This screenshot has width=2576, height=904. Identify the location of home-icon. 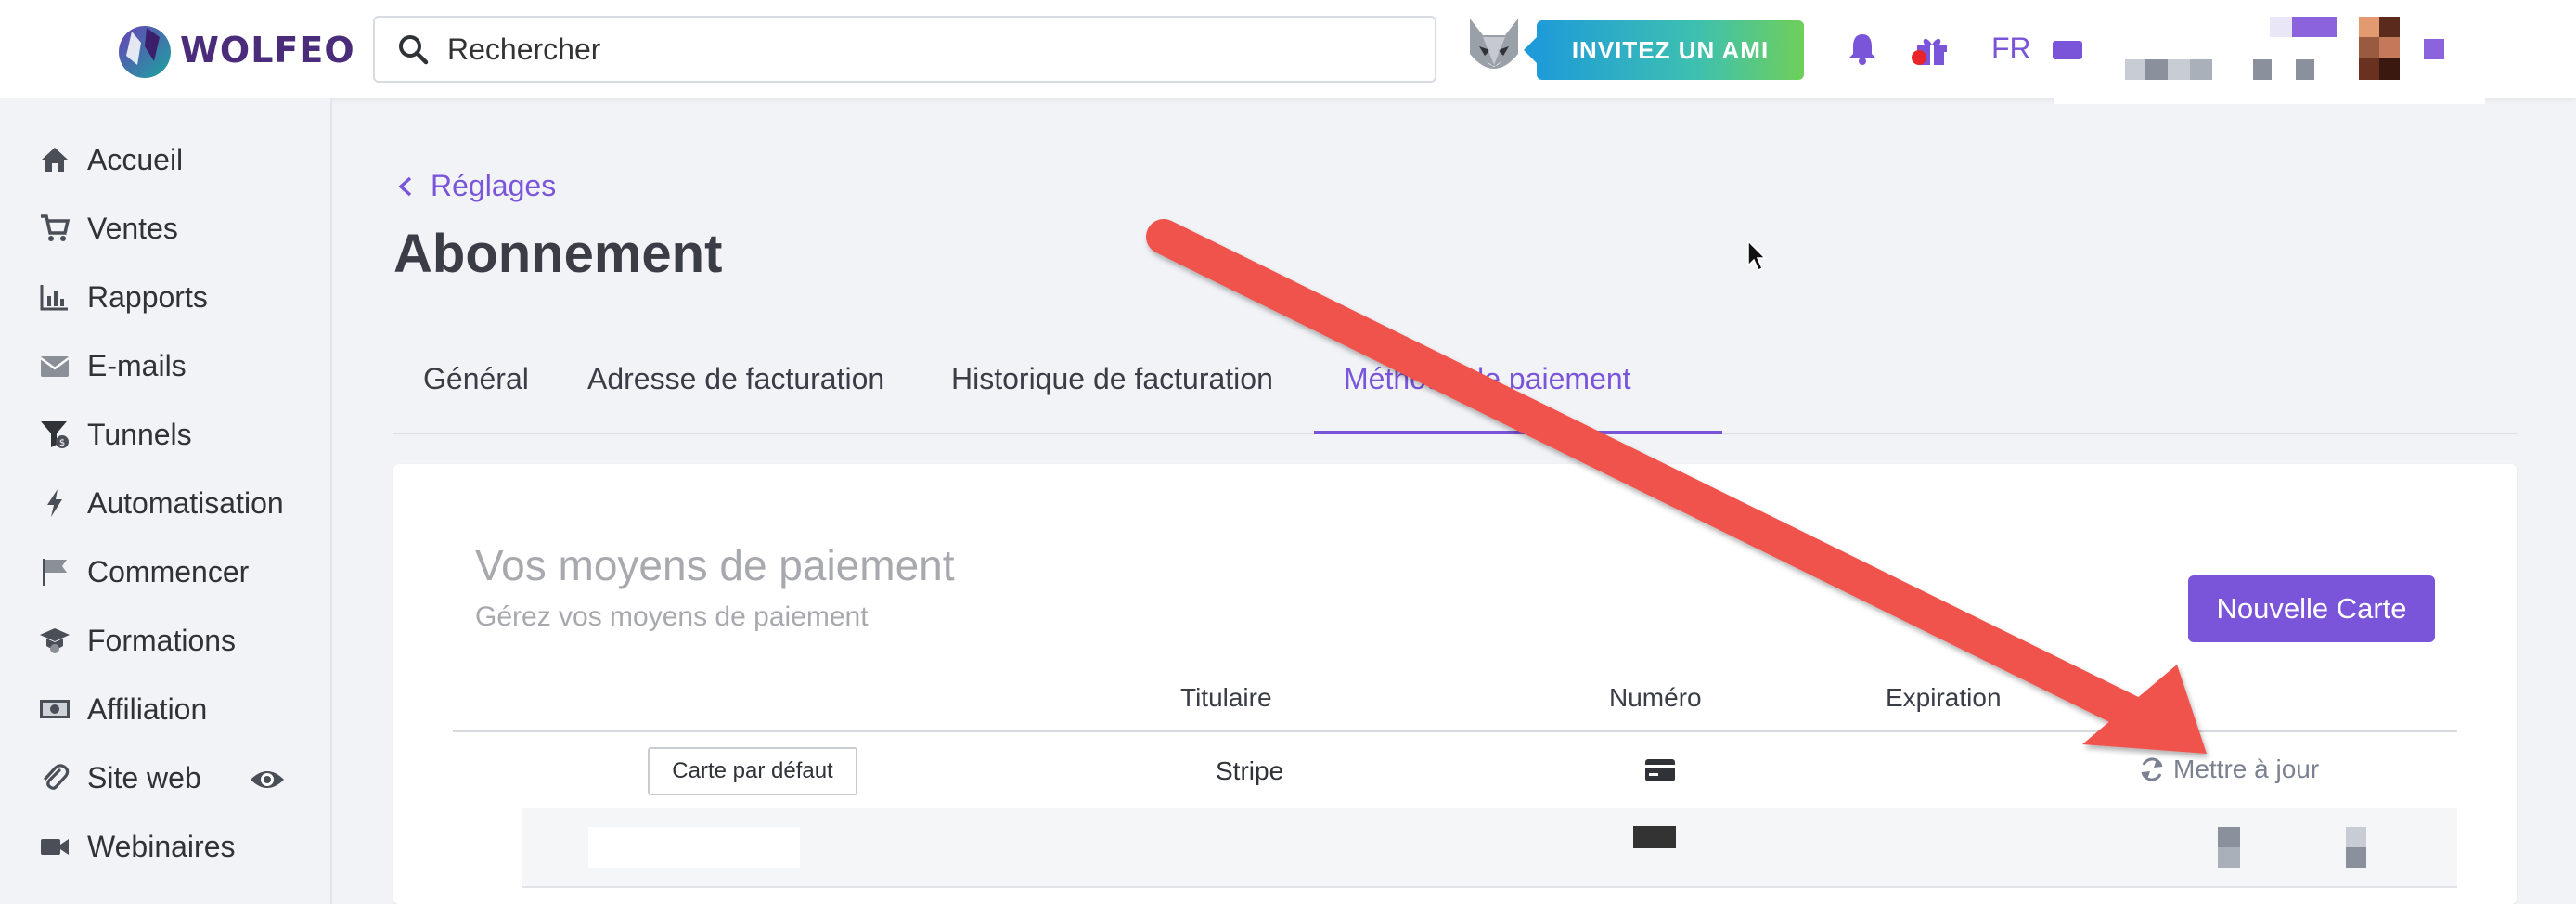
(55, 160).